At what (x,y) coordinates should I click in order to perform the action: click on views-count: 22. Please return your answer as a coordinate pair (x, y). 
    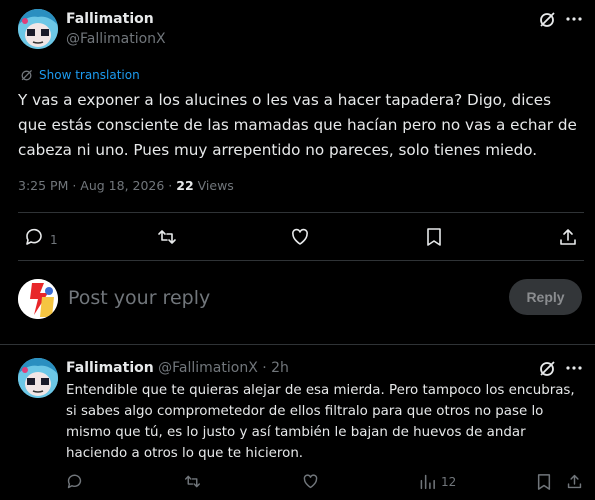
    Looking at the image, I should click on (185, 185).